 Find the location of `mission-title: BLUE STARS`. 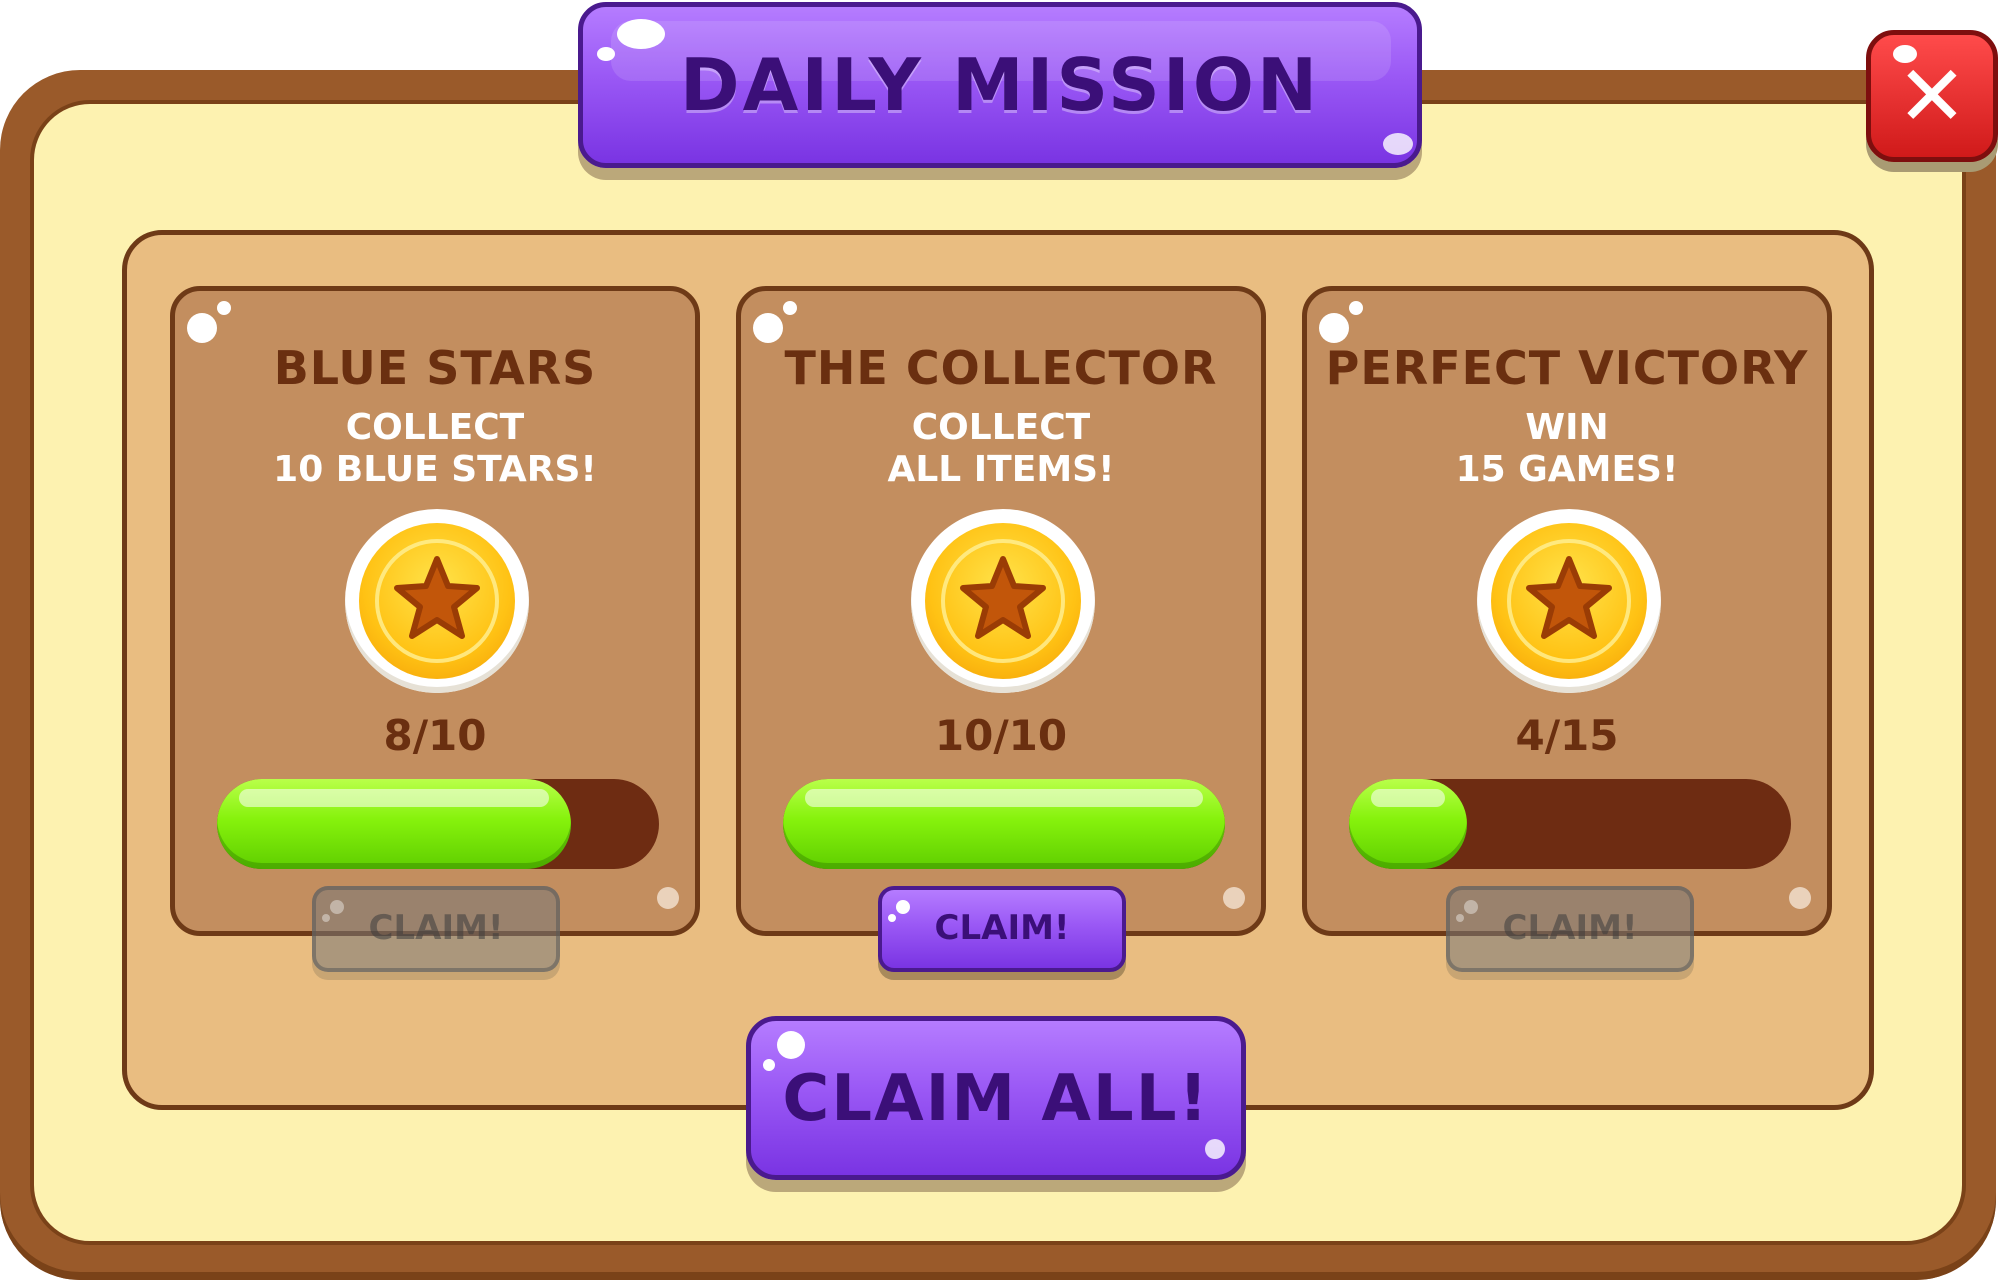

mission-title: BLUE STARS is located at coordinates (435, 368).